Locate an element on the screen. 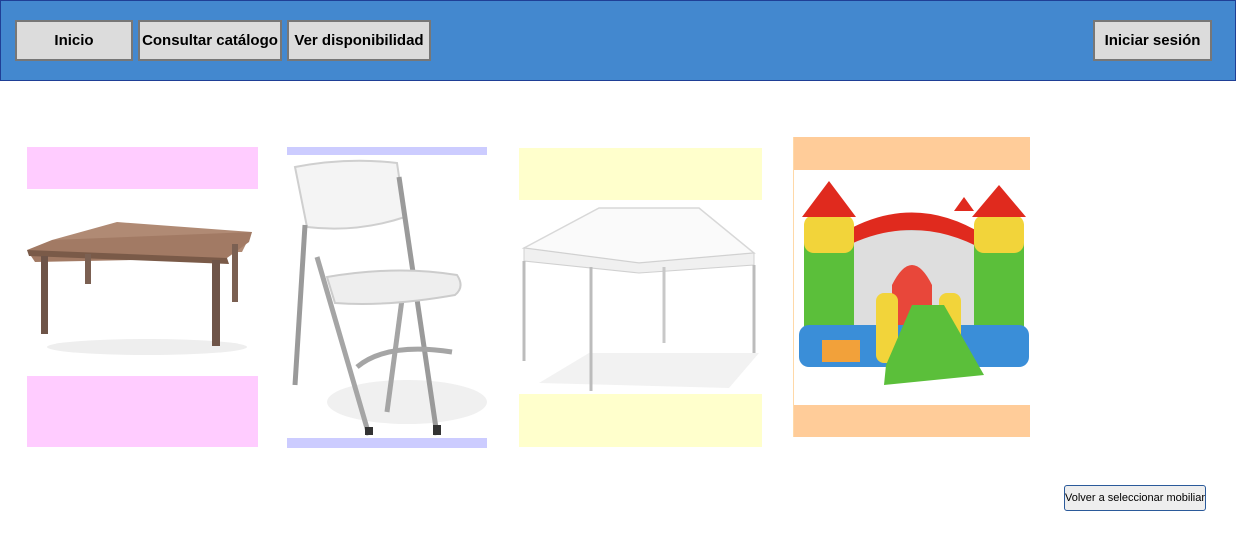 This screenshot has height=546, width=1236. iniciar-sesion-button: Iniciar sesión is located at coordinates (1152, 40).